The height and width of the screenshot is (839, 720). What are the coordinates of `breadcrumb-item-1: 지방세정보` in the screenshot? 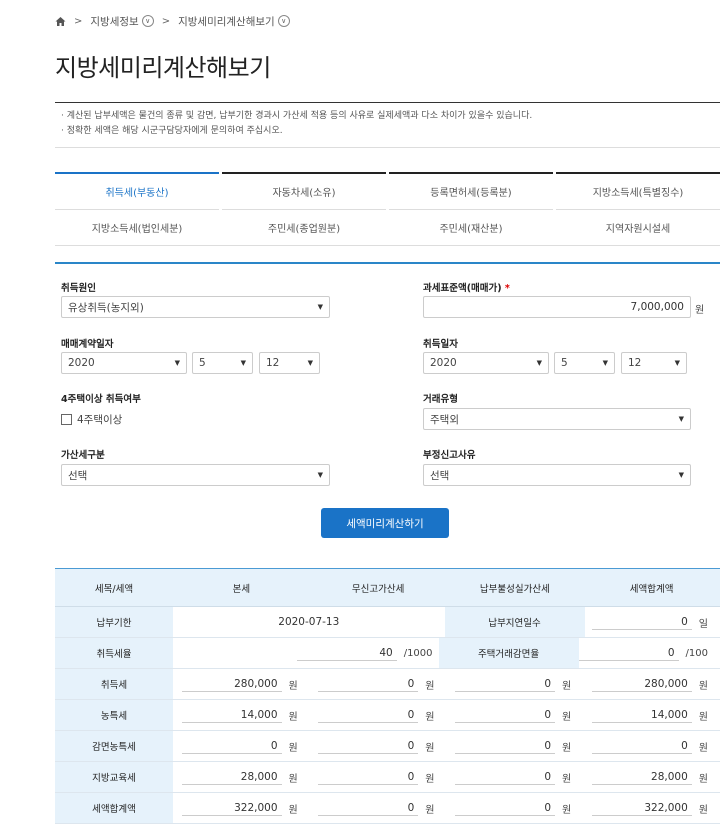 It's located at (114, 21).